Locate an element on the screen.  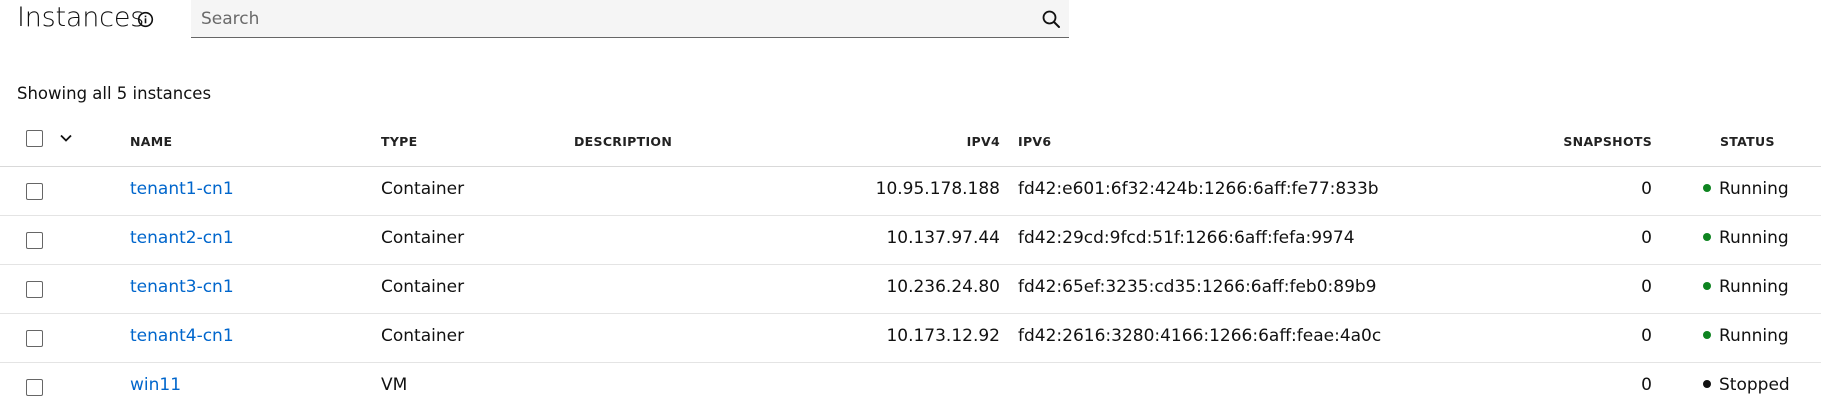
instance-status: Stopped is located at coordinates (1746, 385).